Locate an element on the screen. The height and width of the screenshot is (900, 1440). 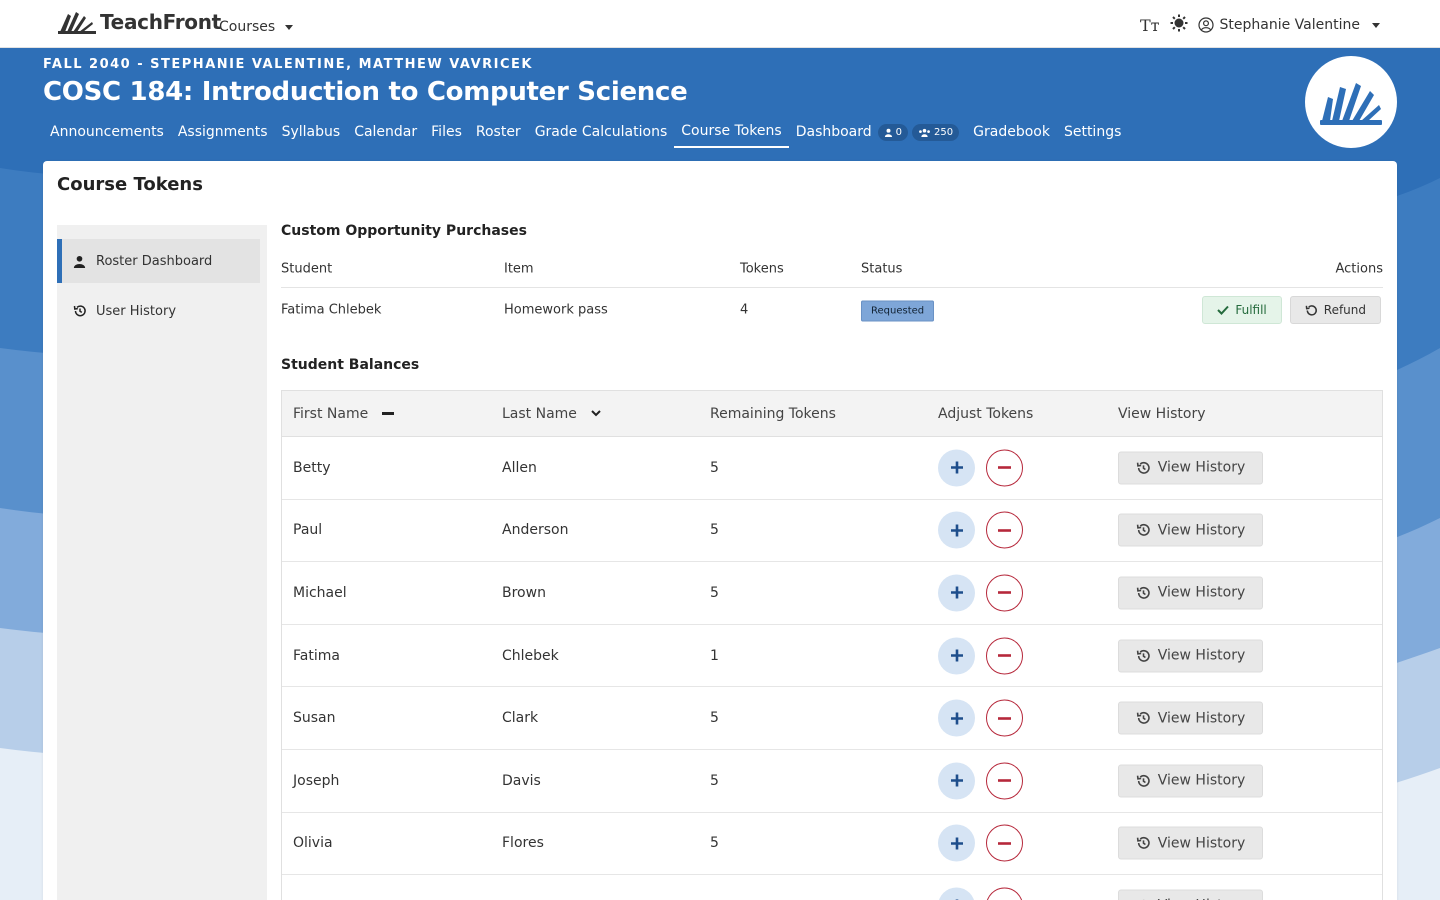
tab-dashboard-label: Dashboard is located at coordinates (833, 132).